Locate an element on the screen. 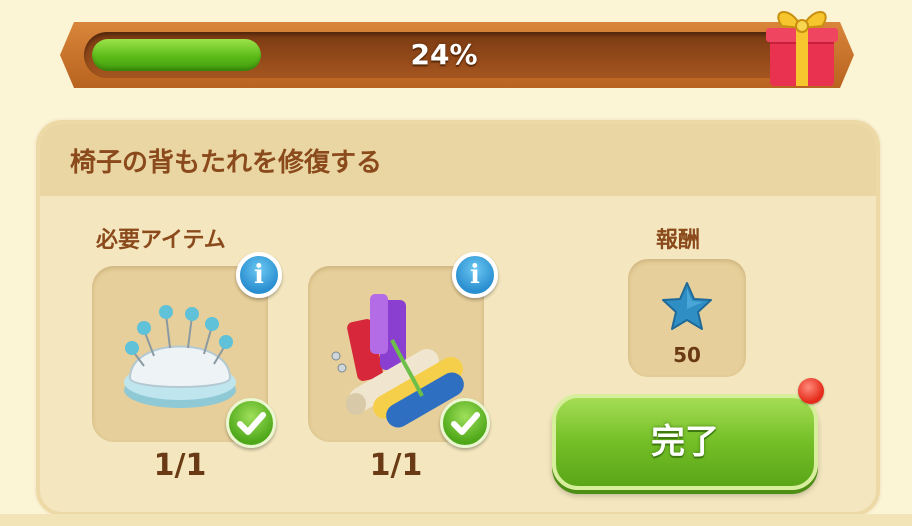 Image resolution: width=912 pixels, height=526 pixels. item-count-fabric: 1/1 is located at coordinates (396, 465).